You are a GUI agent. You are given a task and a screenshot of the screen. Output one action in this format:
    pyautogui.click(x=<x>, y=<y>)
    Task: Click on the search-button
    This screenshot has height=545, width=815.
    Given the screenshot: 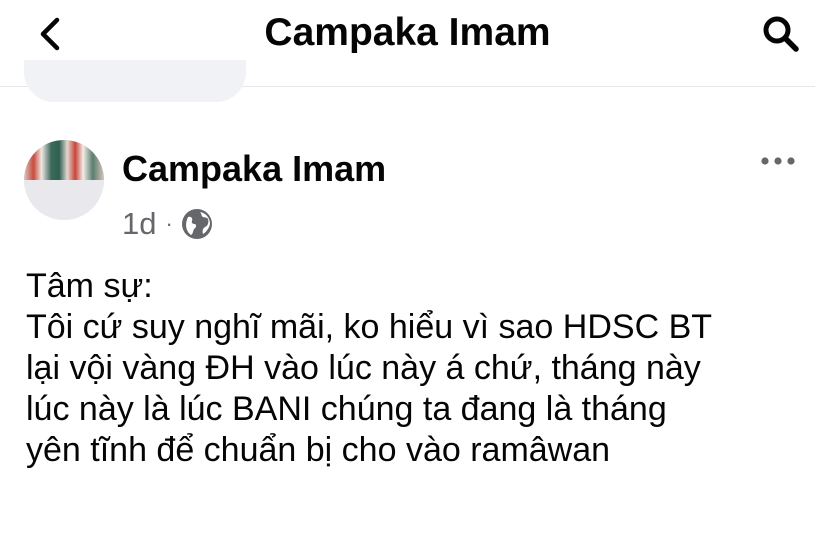 What is the action you would take?
    pyautogui.click(x=781, y=34)
    